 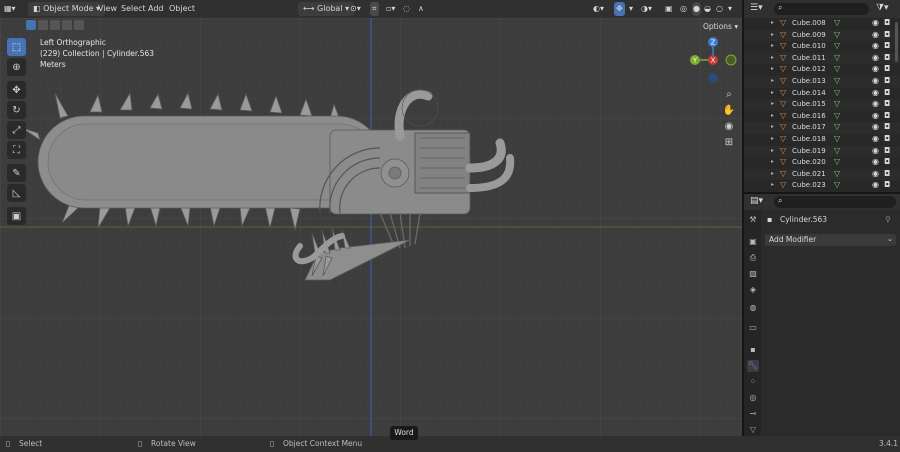 I want to click on outliner-row: ▸ ▽ Cube.009 ▽ ◉ ◘, so click(x=822, y=35).